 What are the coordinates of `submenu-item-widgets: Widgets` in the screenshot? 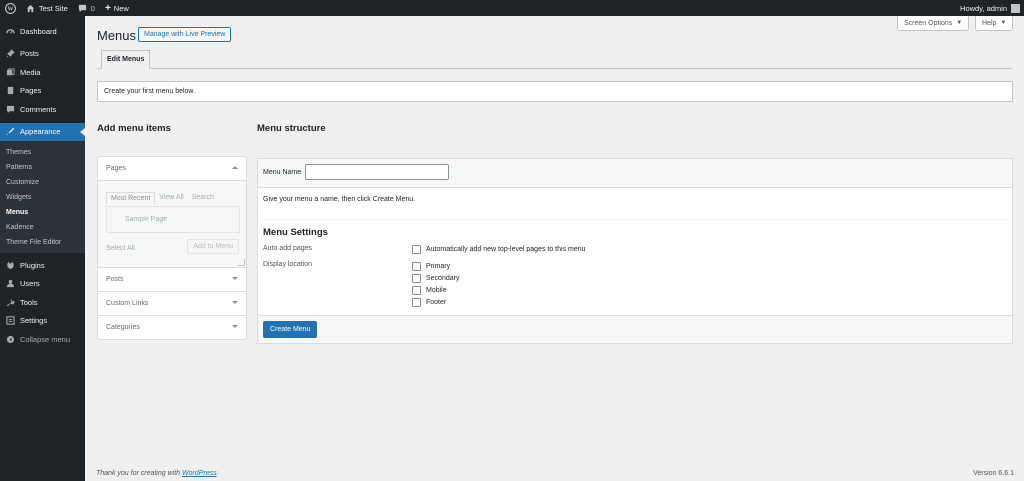 It's located at (42, 197).